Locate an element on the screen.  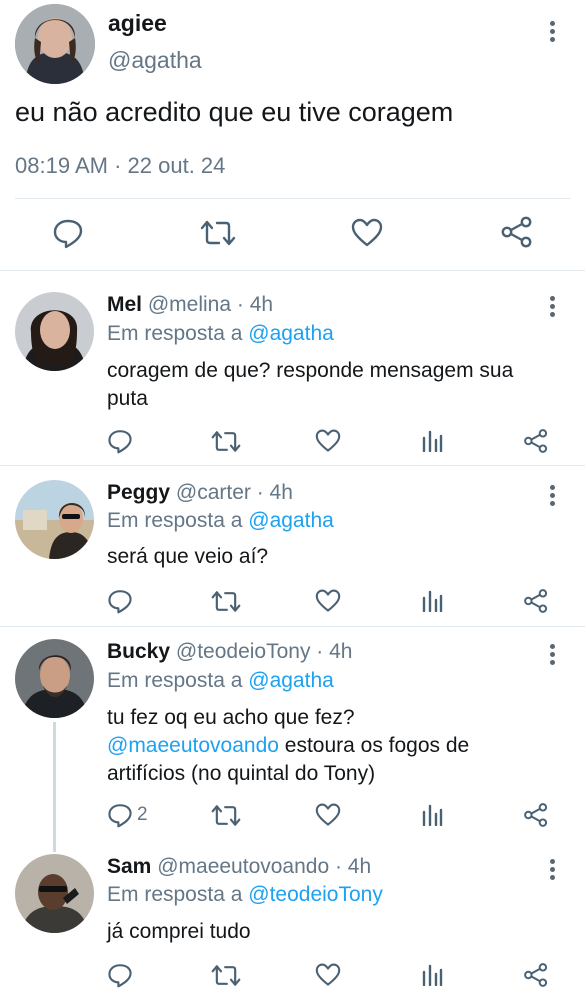
mention-link: @maeeutovoando is located at coordinates (193, 745).